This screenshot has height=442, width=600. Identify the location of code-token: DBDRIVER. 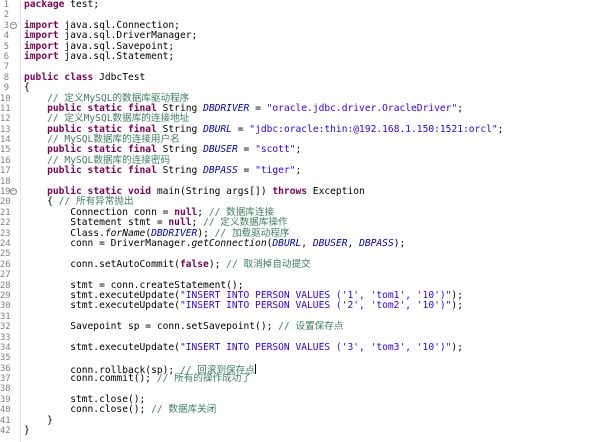
(226, 108).